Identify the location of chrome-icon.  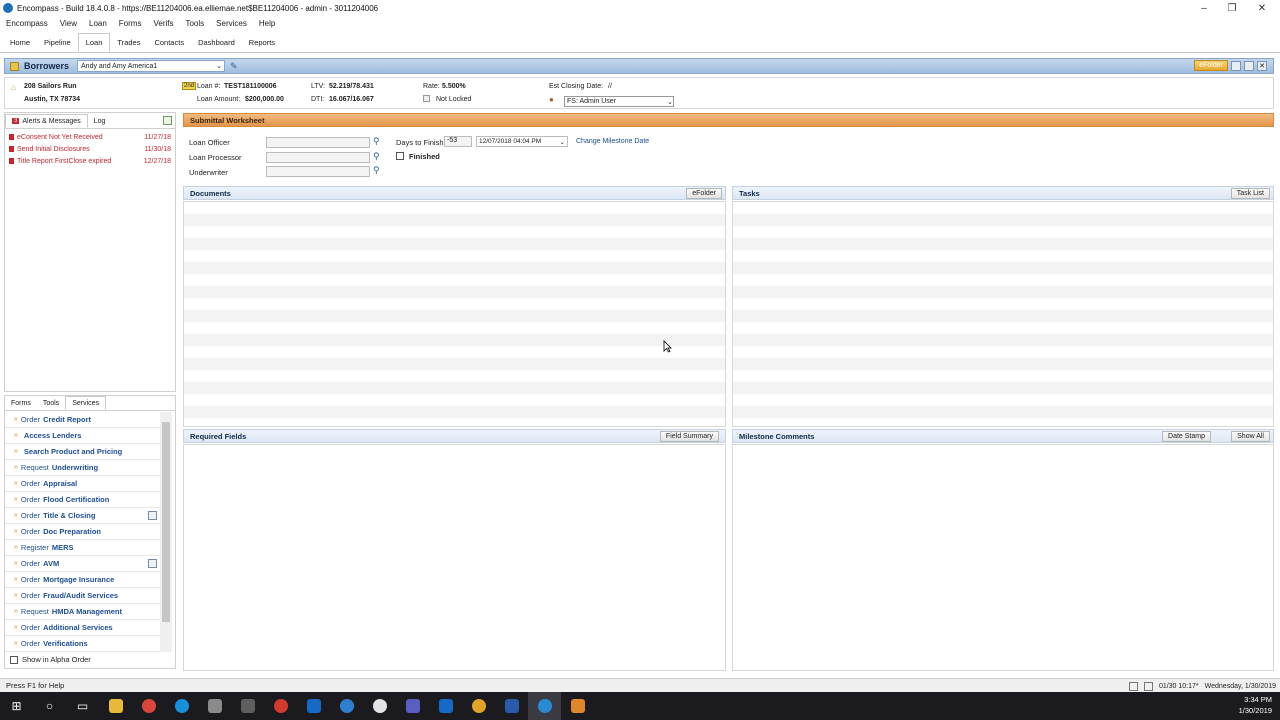
(148, 706).